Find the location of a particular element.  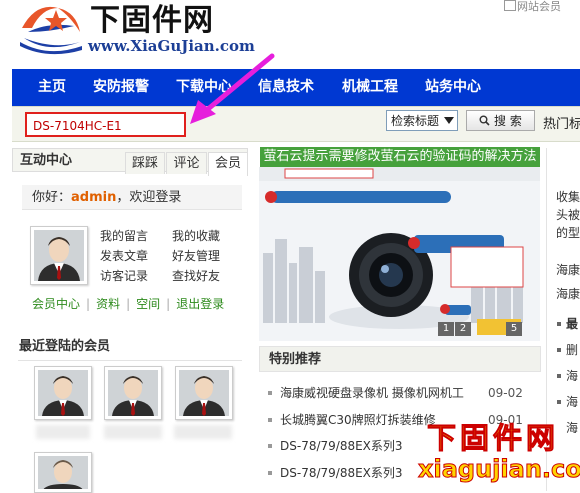

recent-members-title: 最近登陆的会员 is located at coordinates (65, 346).